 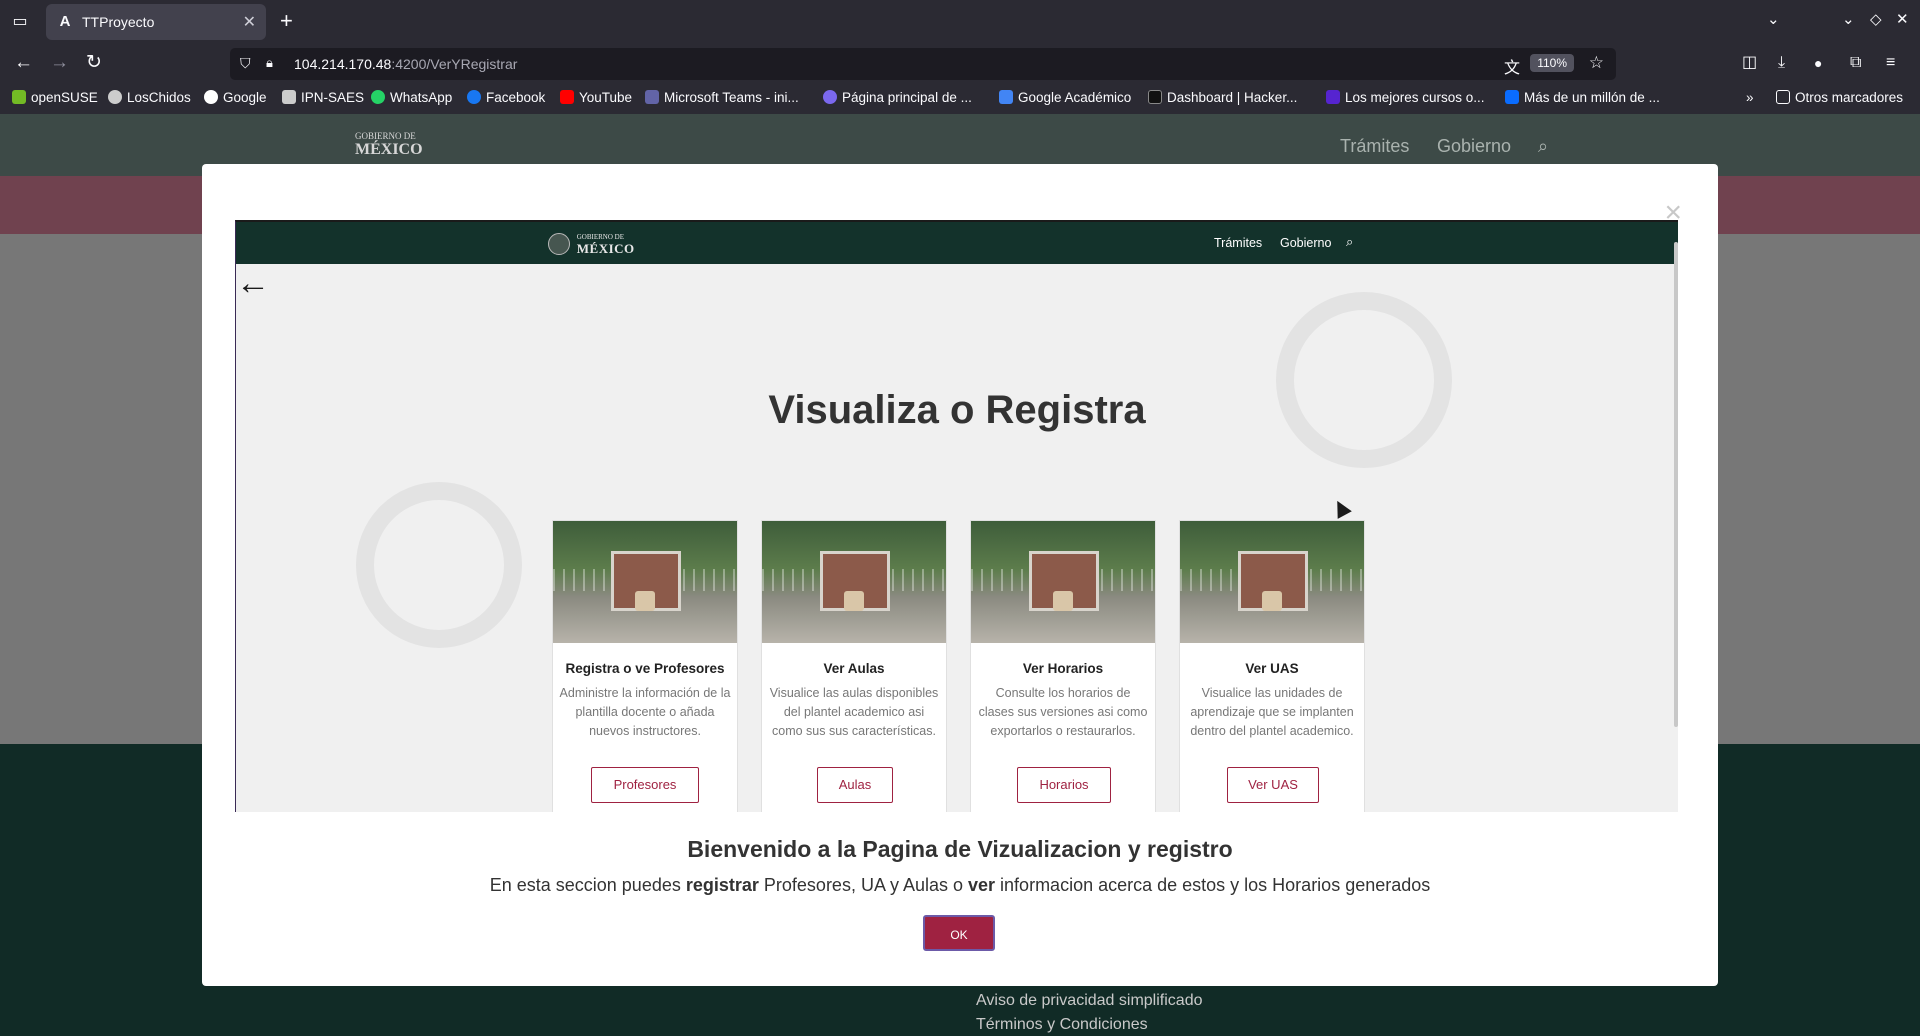 I want to click on reload-icon: ↻, so click(x=94, y=63).